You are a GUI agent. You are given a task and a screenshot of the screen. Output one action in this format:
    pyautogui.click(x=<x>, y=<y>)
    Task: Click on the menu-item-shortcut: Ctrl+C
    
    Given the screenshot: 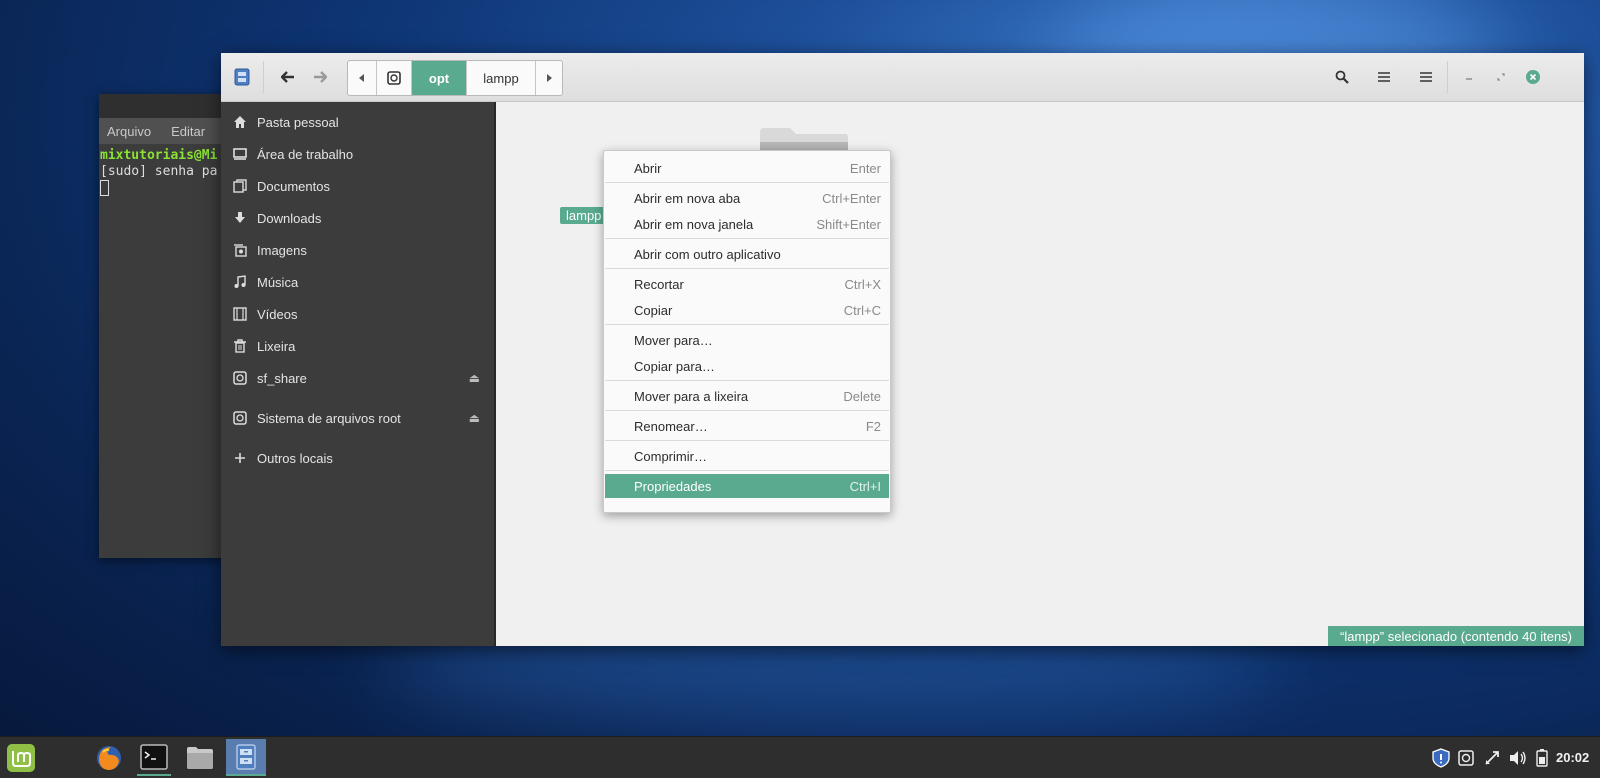 What is the action you would take?
    pyautogui.click(x=862, y=310)
    